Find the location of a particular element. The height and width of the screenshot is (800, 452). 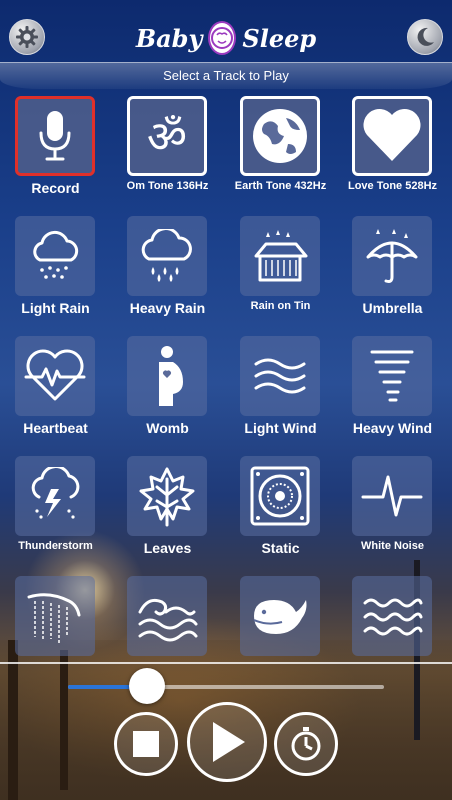

track-tile-white-noise is located at coordinates (392, 496).